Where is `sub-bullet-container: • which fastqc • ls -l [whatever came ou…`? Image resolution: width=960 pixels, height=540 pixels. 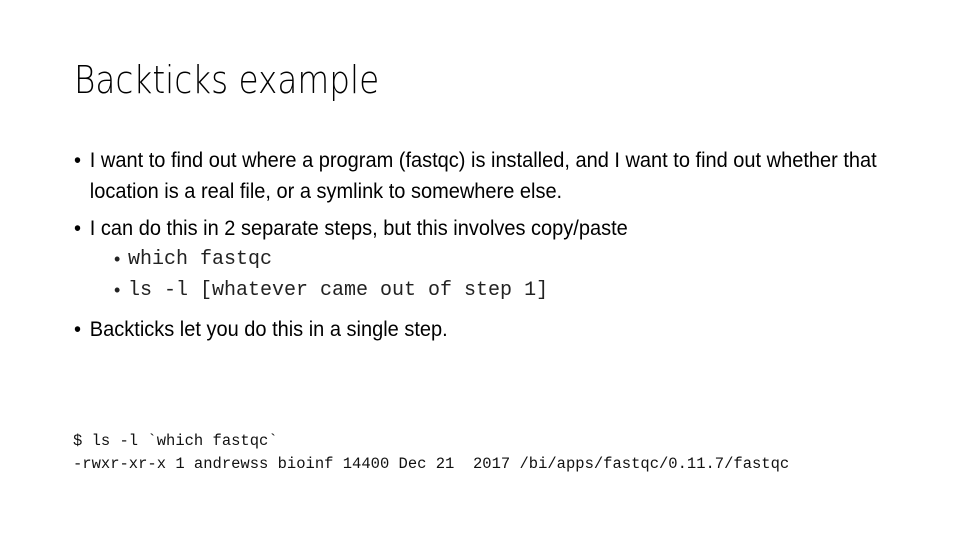 sub-bullet-container: • which fastqc • ls -l [whatever came ou… is located at coordinates (489, 275).